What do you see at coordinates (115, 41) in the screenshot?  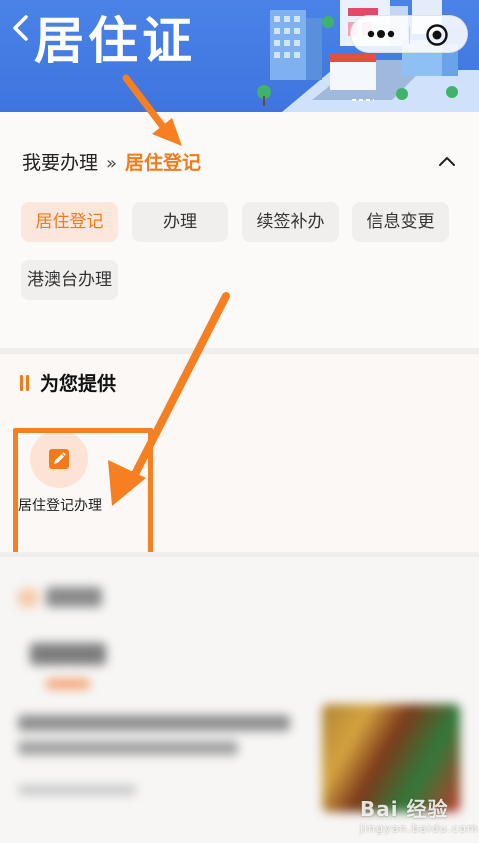 I see `page-title: 居住证` at bounding box center [115, 41].